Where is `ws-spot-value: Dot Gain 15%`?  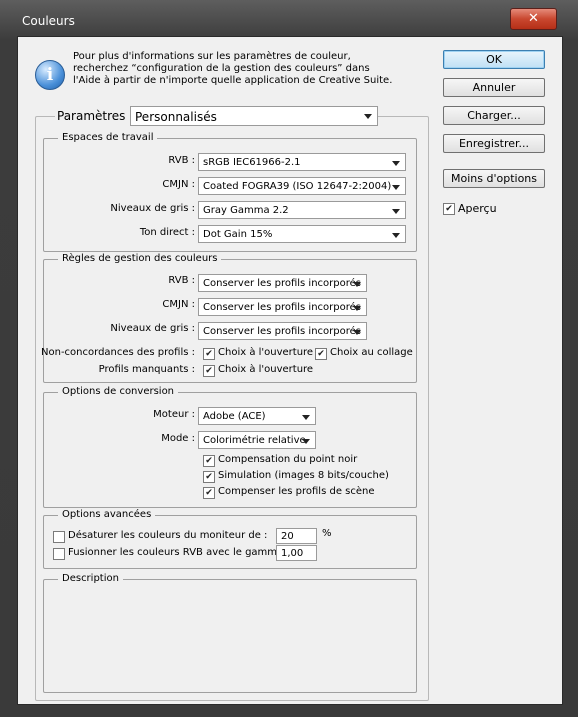
ws-spot-value: Dot Gain 15% is located at coordinates (238, 234).